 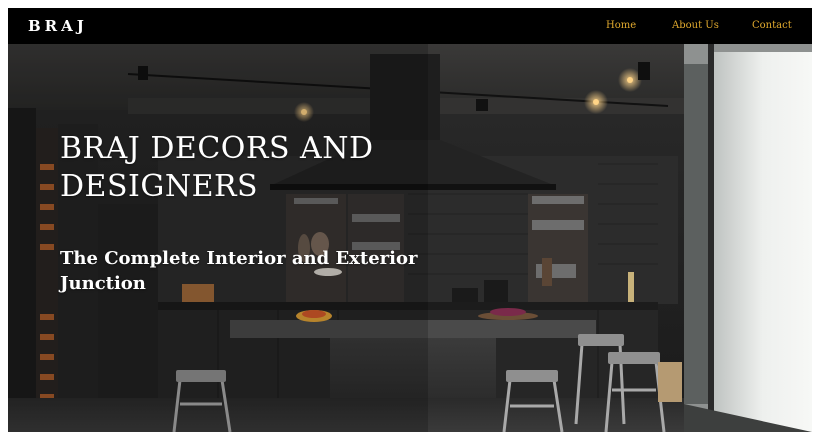 I want to click on nav-contact-link: Contact, so click(x=772, y=25).